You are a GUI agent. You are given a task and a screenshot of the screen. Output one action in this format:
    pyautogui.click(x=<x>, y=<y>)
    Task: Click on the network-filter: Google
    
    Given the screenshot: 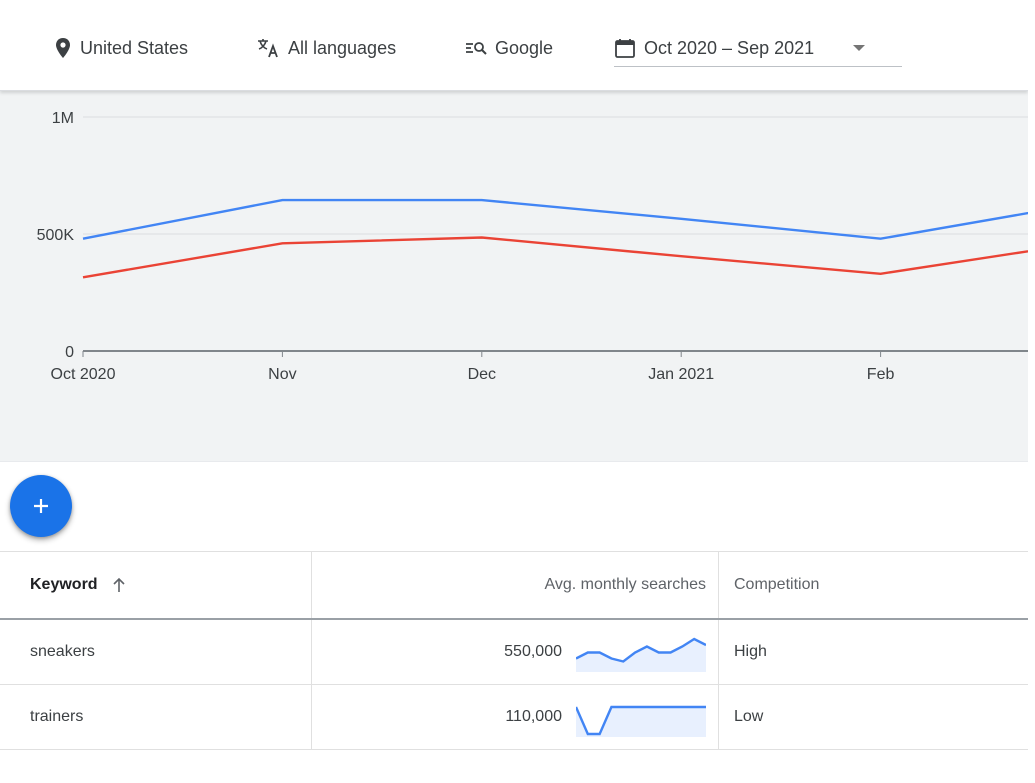 What is the action you would take?
    pyautogui.click(x=509, y=48)
    